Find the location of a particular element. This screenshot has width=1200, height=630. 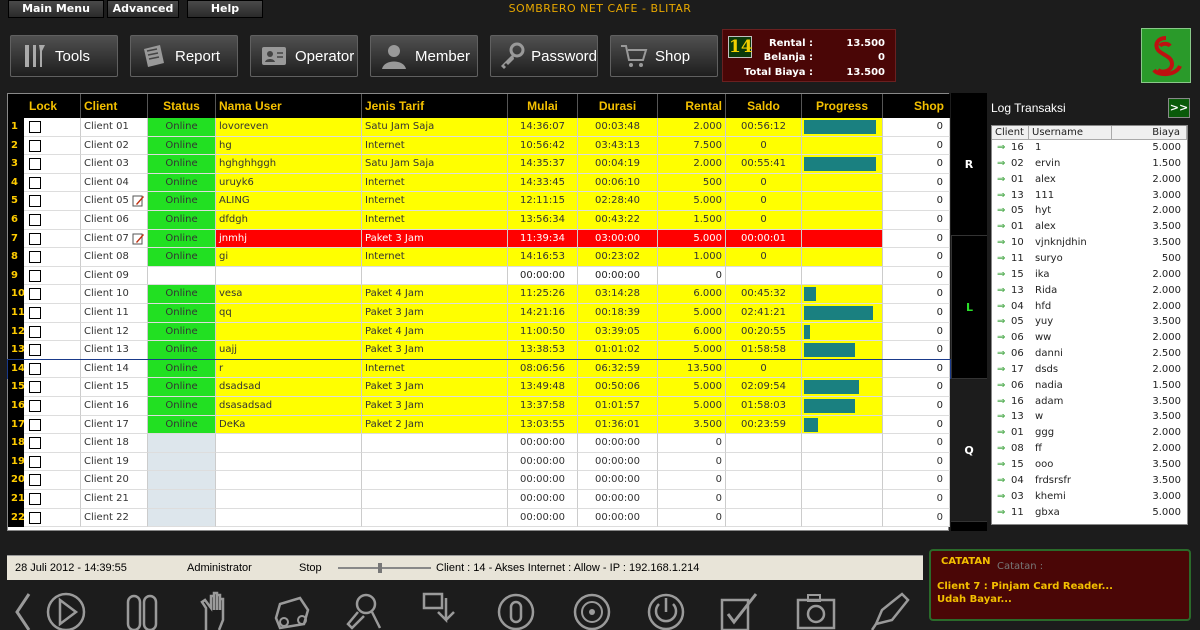

col-rental: Rental is located at coordinates (692, 106).